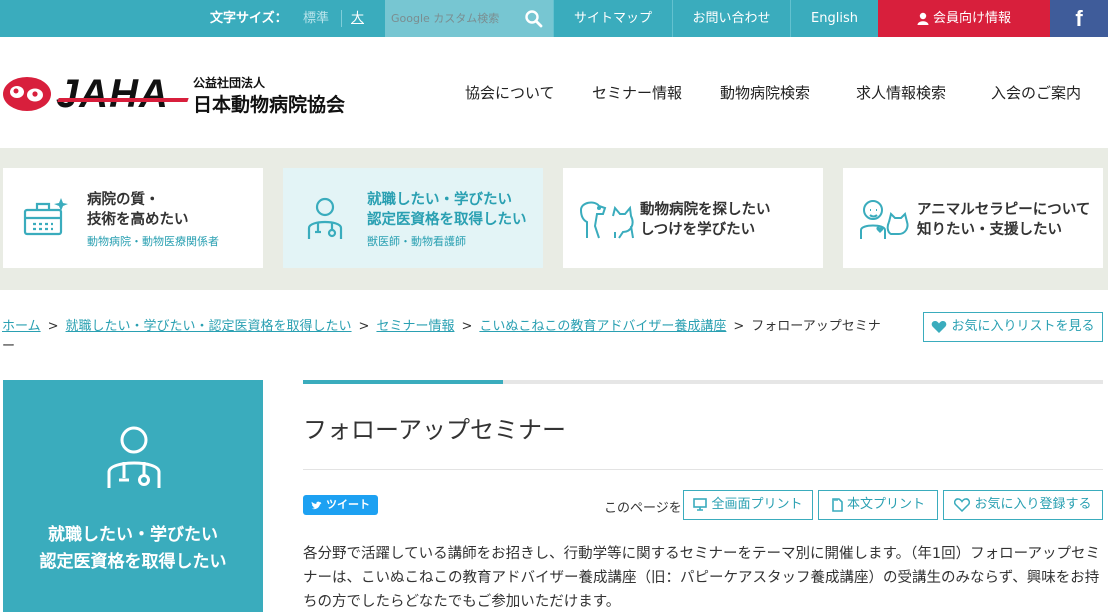 The image size is (1108, 614). Describe the element at coordinates (901, 93) in the screenshot. I see `nav-job-search: 求人情報検索` at that location.